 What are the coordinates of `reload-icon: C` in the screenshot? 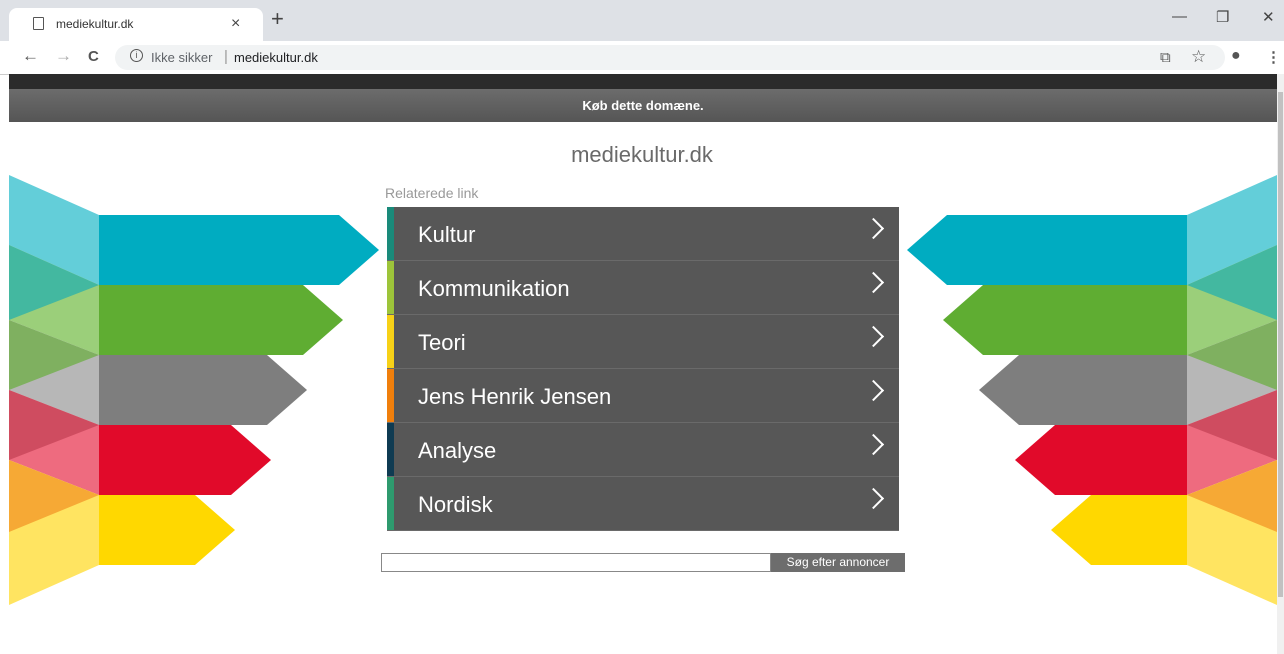 It's located at (93, 56).